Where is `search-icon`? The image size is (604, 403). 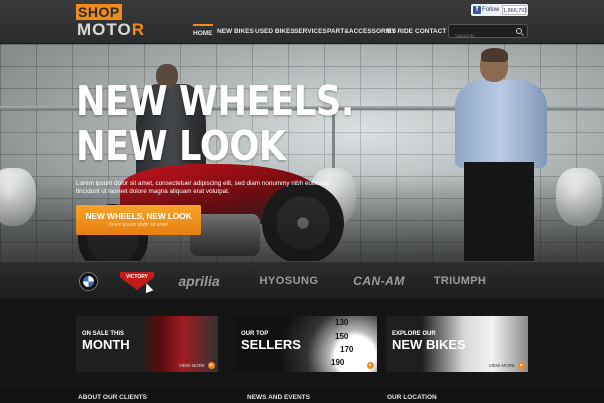
search-icon is located at coordinates (519, 31).